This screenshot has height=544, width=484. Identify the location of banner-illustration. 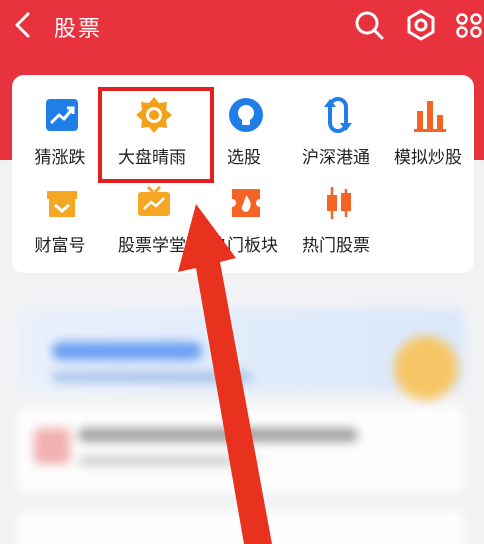
(426, 368).